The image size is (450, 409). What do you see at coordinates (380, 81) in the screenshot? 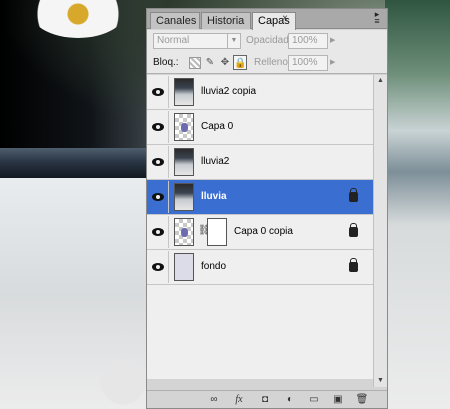
I see `scroll-up-icon: ▲` at bounding box center [380, 81].